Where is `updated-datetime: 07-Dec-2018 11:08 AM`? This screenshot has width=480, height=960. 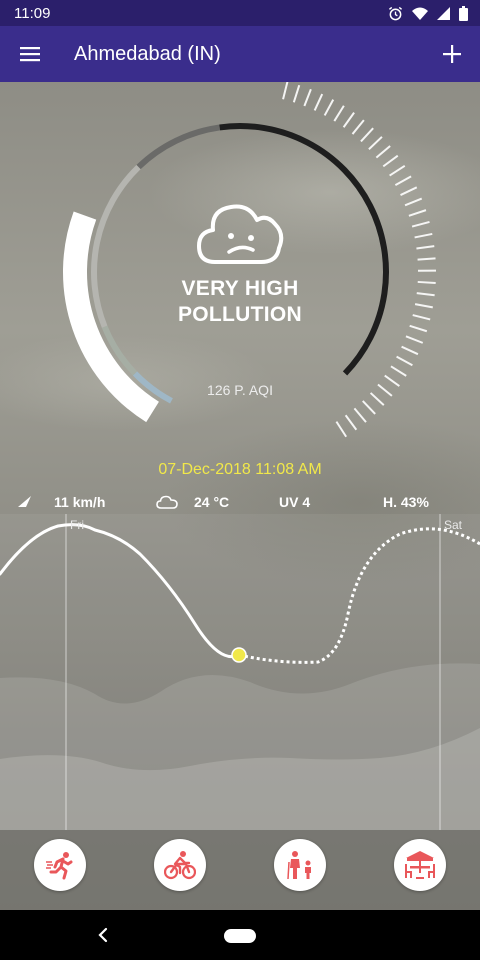 updated-datetime: 07-Dec-2018 11:08 AM is located at coordinates (240, 469).